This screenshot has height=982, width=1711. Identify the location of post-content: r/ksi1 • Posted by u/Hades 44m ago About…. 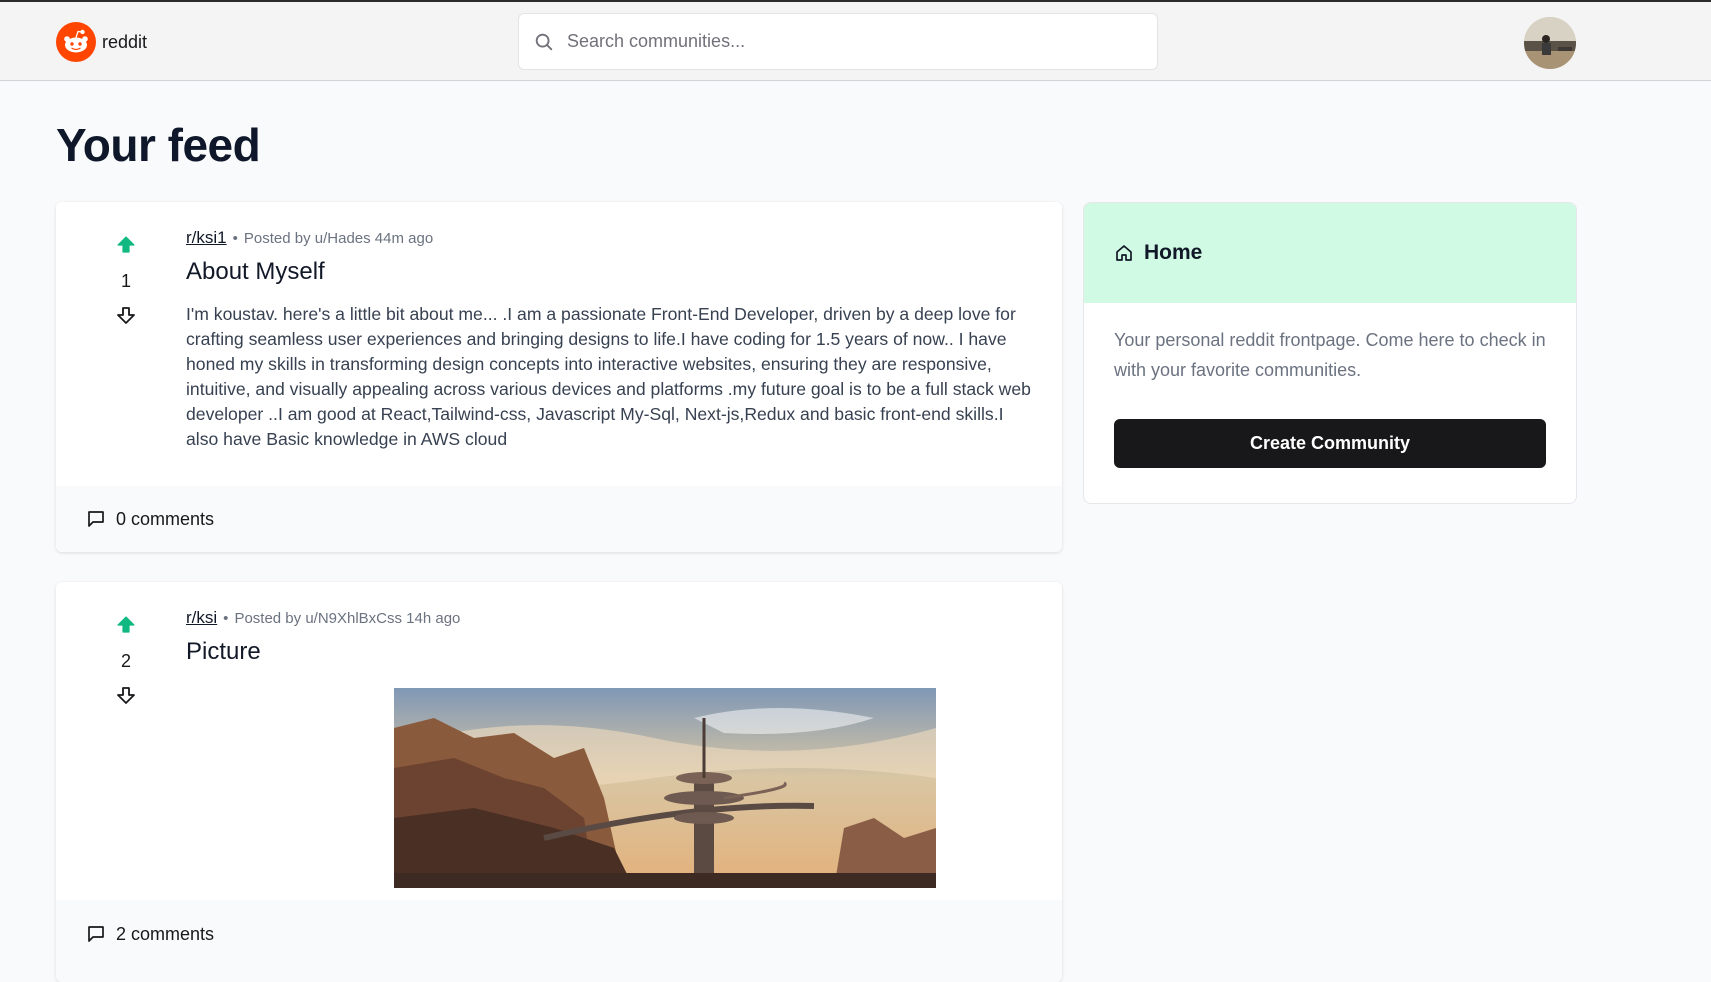
(609, 340).